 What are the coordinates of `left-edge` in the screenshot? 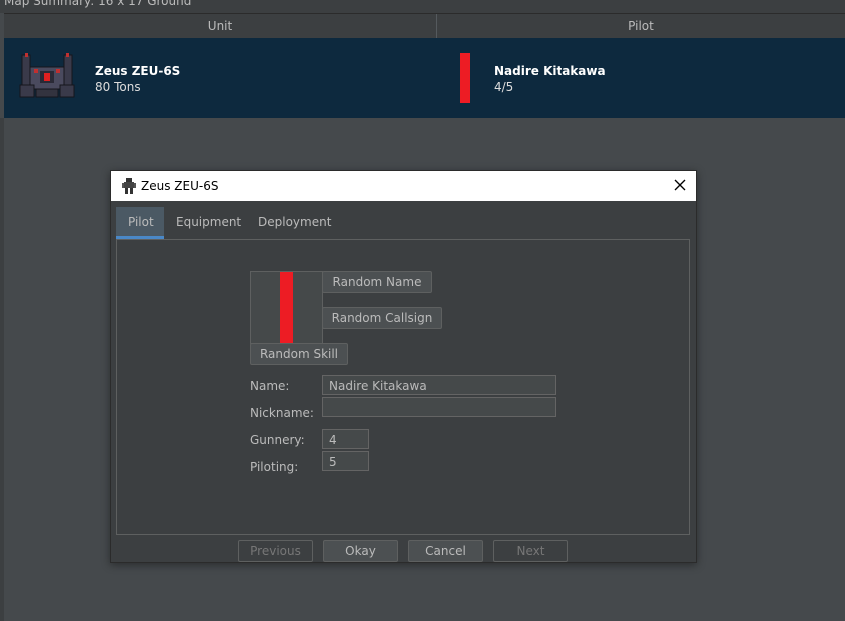 It's located at (2, 369).